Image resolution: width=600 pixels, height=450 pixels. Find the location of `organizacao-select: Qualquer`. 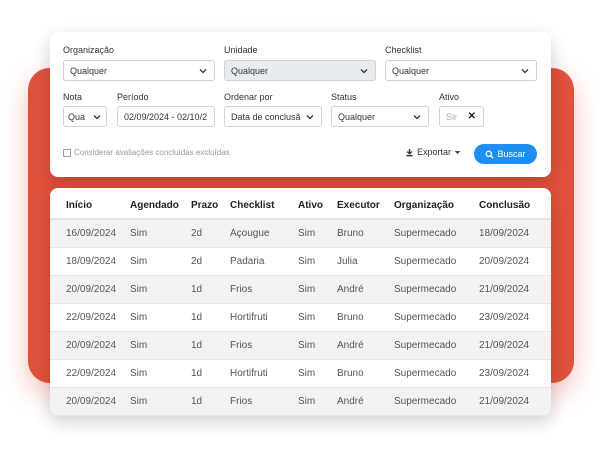

organizacao-select: Qualquer is located at coordinates (139, 70).